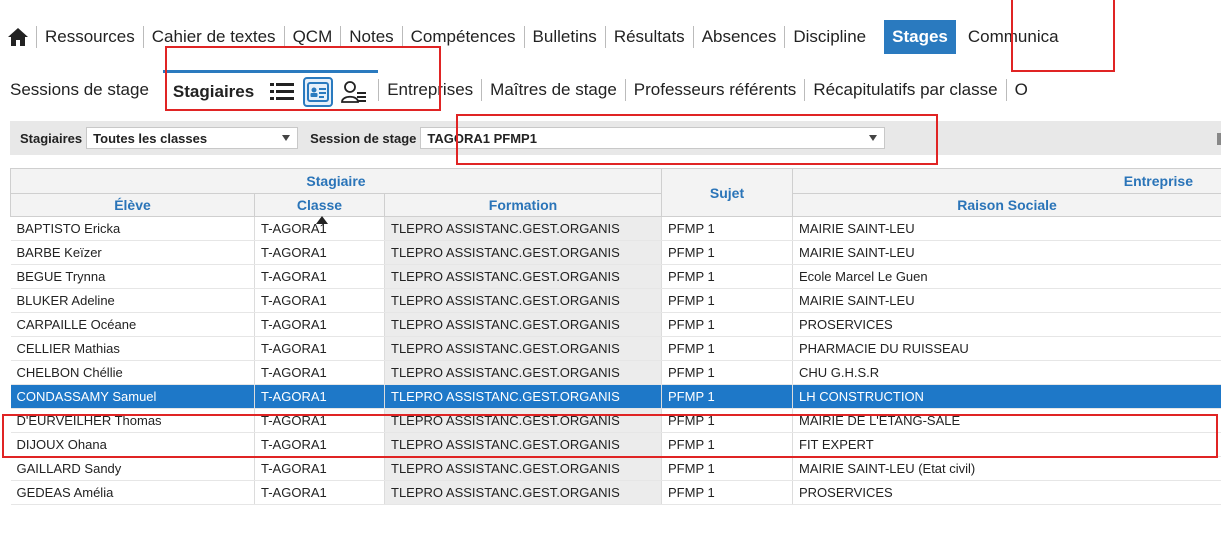 This screenshot has width=1221, height=552. I want to click on tab-stagiaires-label: Stagiaires, so click(213, 91).